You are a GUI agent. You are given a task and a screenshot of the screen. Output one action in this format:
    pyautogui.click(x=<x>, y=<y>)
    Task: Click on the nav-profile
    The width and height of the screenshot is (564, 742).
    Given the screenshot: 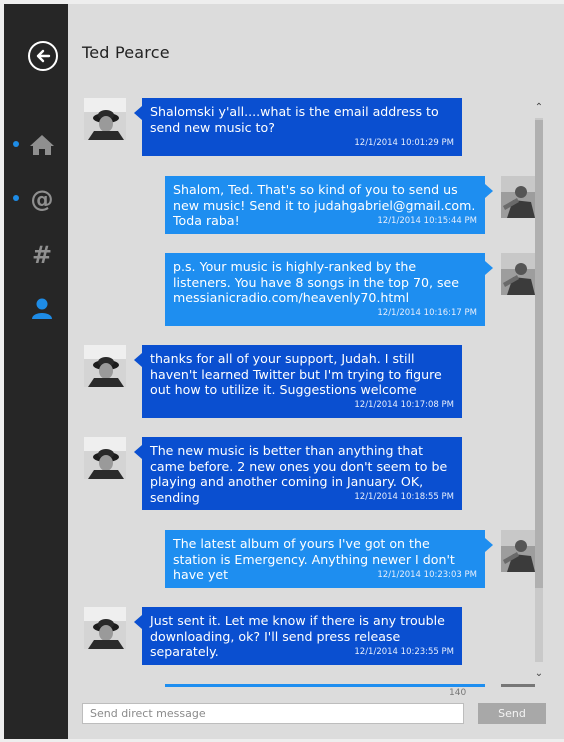 What is the action you would take?
    pyautogui.click(x=36, y=309)
    